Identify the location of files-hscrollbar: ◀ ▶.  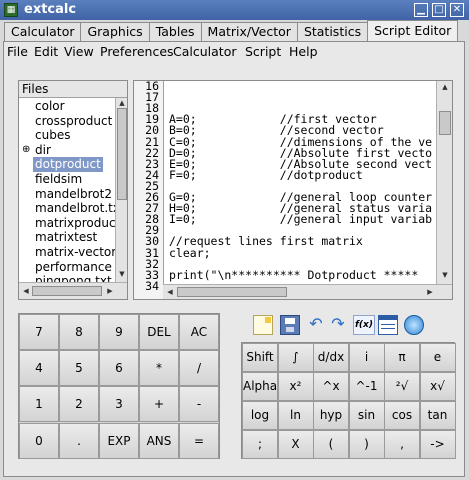
(73, 290).